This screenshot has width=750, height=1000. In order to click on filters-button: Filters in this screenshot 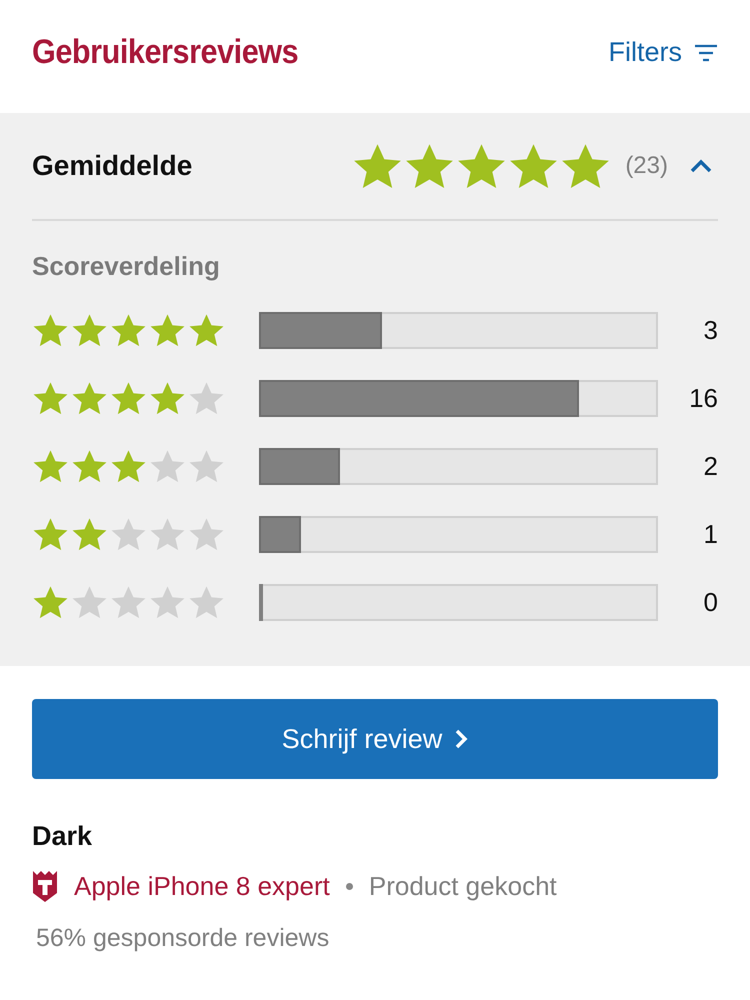, I will do `click(663, 52)`.